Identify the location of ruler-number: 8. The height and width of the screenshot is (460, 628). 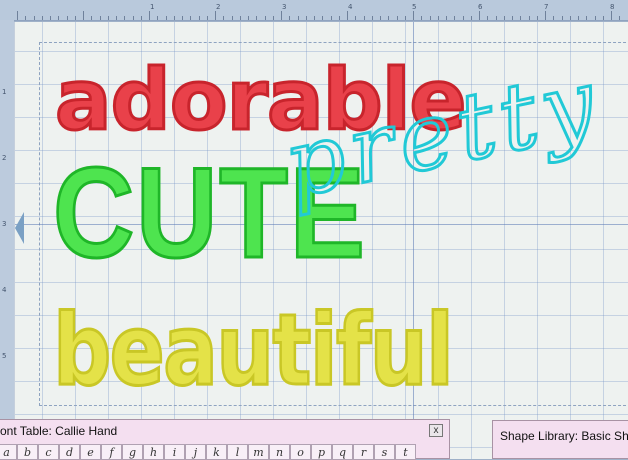
(612, 7).